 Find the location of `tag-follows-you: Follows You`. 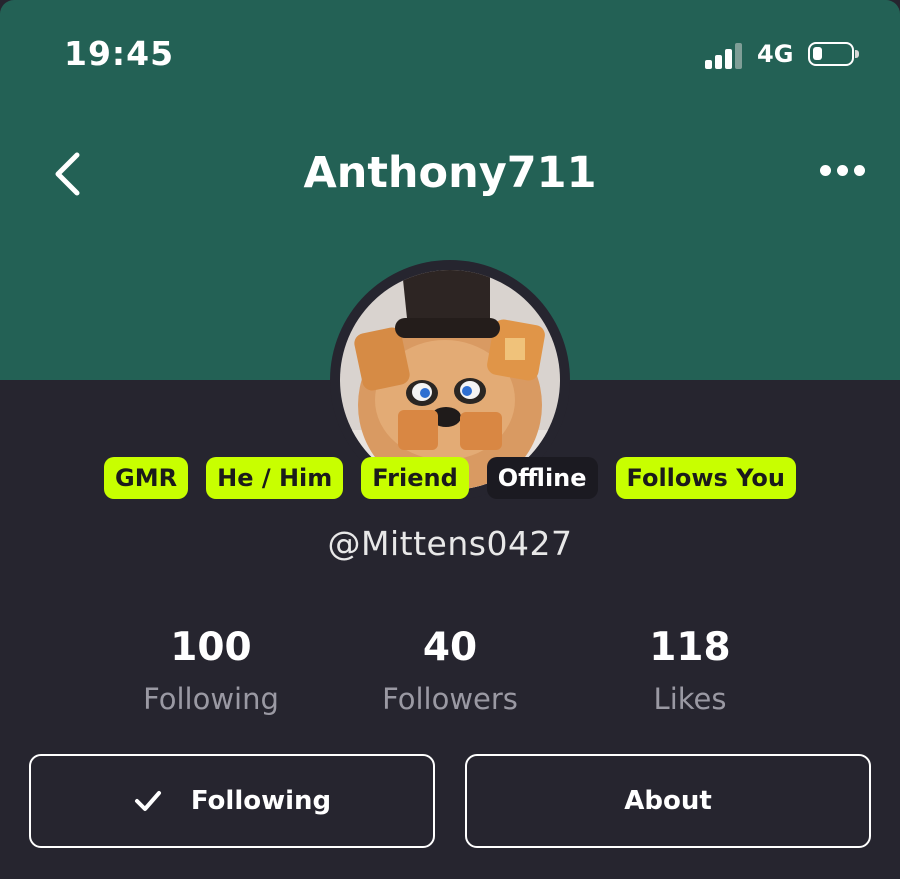

tag-follows-you: Follows You is located at coordinates (705, 478).